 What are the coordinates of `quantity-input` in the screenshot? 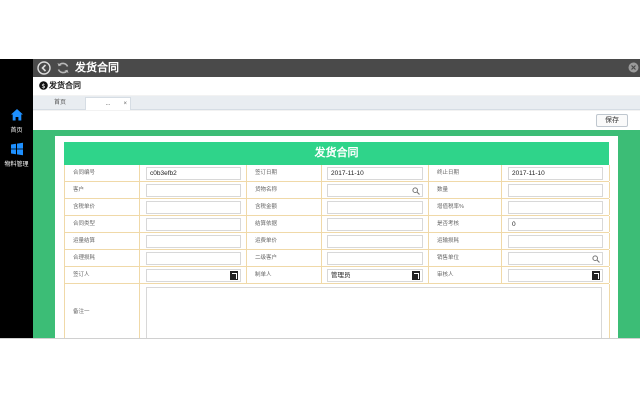 It's located at (555, 190).